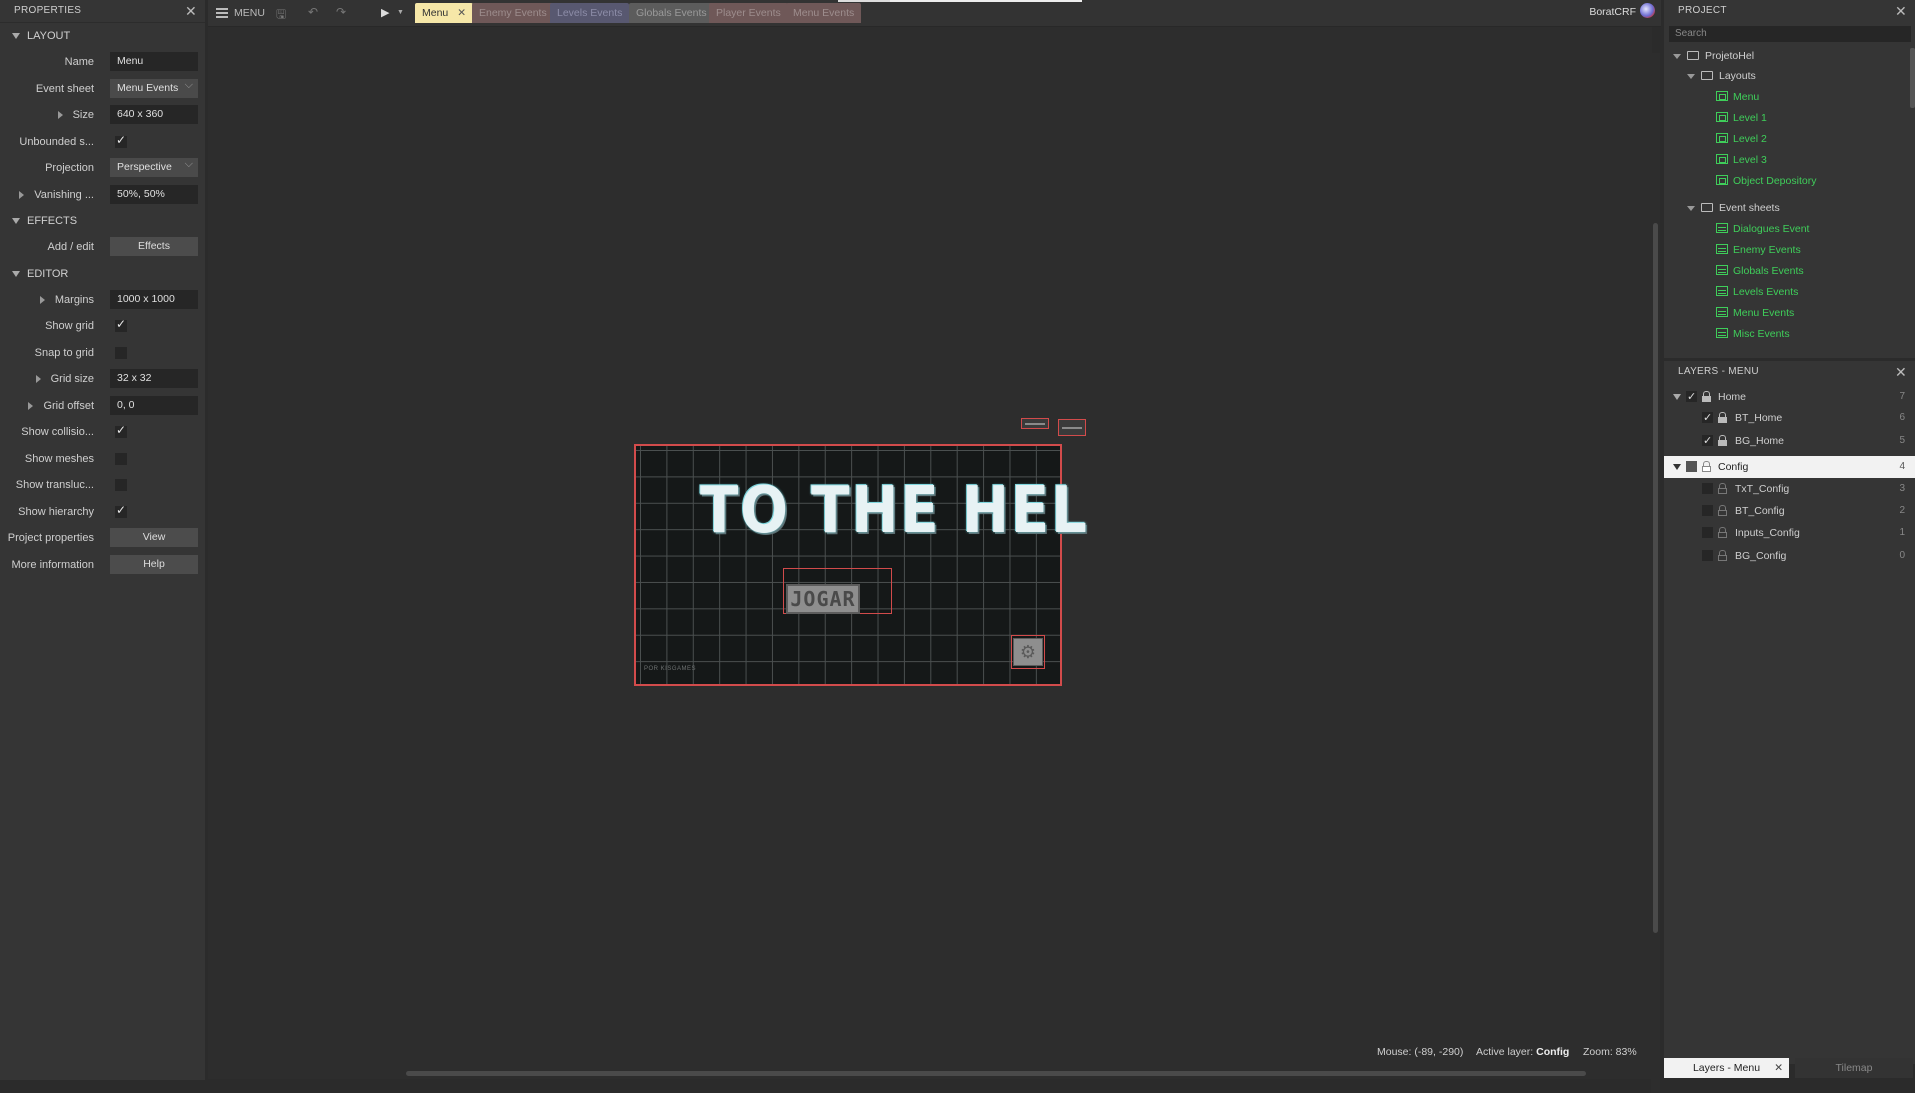 The image size is (1915, 1093). Describe the element at coordinates (154, 114) in the screenshot. I see `size-field: 640 x 360` at that location.